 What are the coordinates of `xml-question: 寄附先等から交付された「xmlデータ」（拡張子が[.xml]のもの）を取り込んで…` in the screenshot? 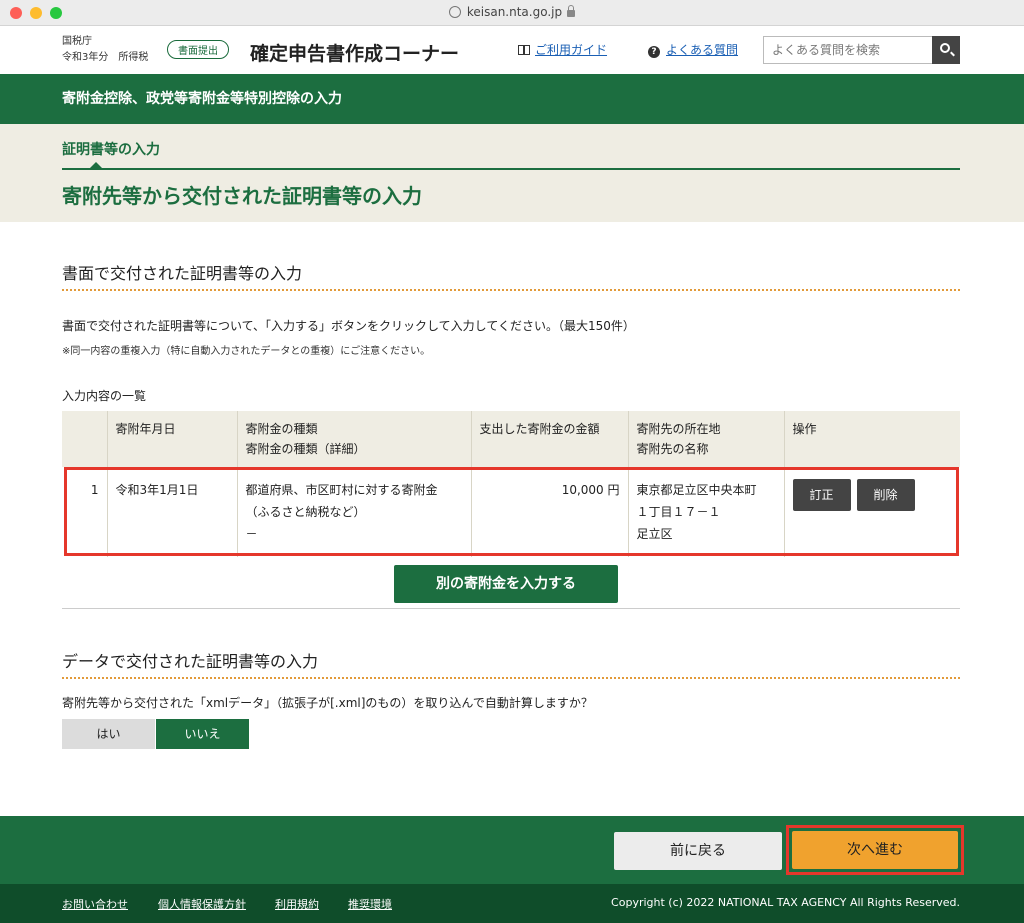 It's located at (327, 703).